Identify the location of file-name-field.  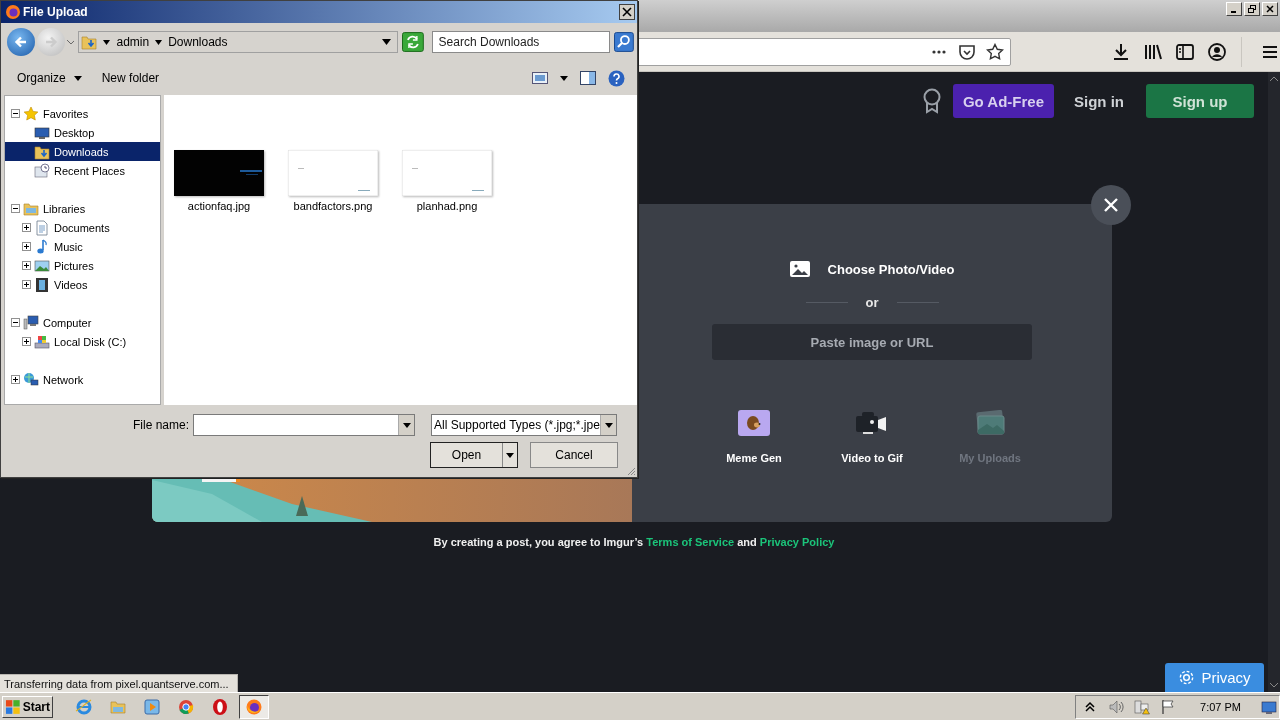
(304, 425).